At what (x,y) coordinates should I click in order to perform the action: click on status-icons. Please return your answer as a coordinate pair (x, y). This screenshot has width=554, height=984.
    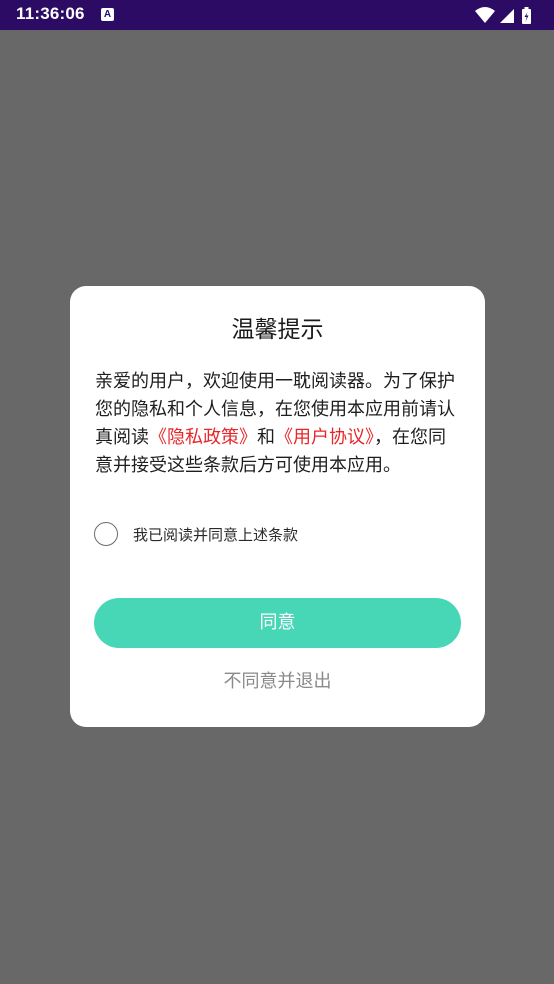
    Looking at the image, I should click on (507, 15).